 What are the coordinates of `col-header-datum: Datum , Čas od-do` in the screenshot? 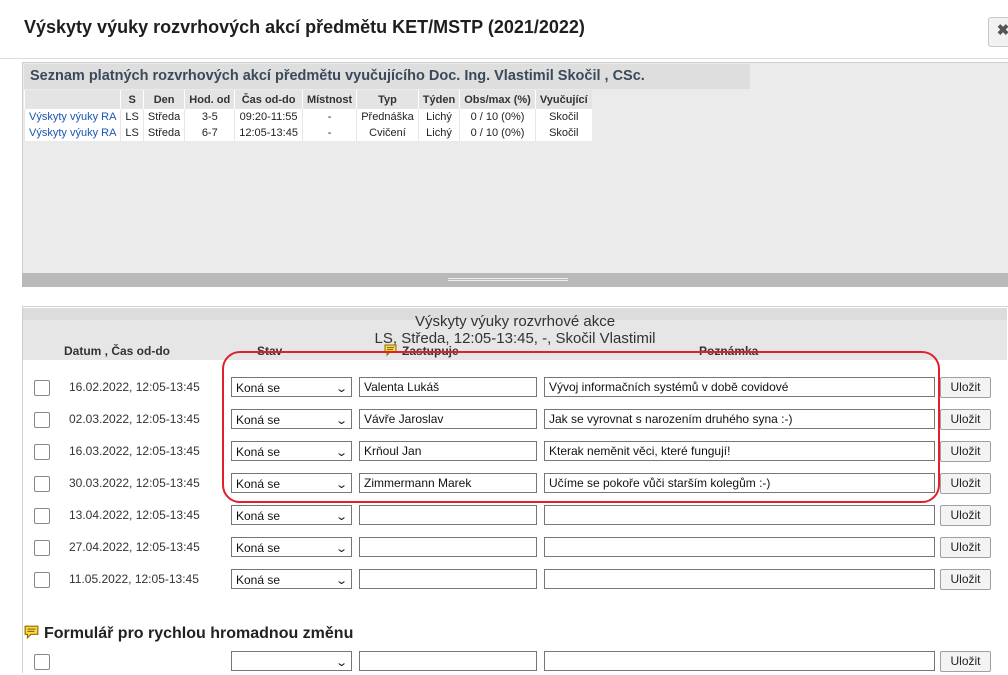 It's located at (117, 351).